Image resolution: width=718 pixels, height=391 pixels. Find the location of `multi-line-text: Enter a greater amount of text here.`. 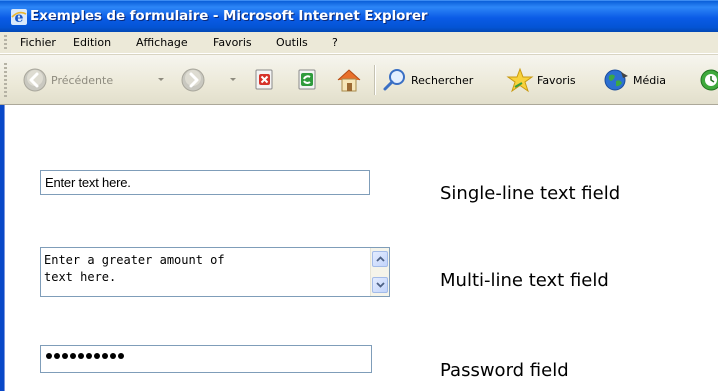

multi-line-text: Enter a greater amount of text here. is located at coordinates (134, 268).